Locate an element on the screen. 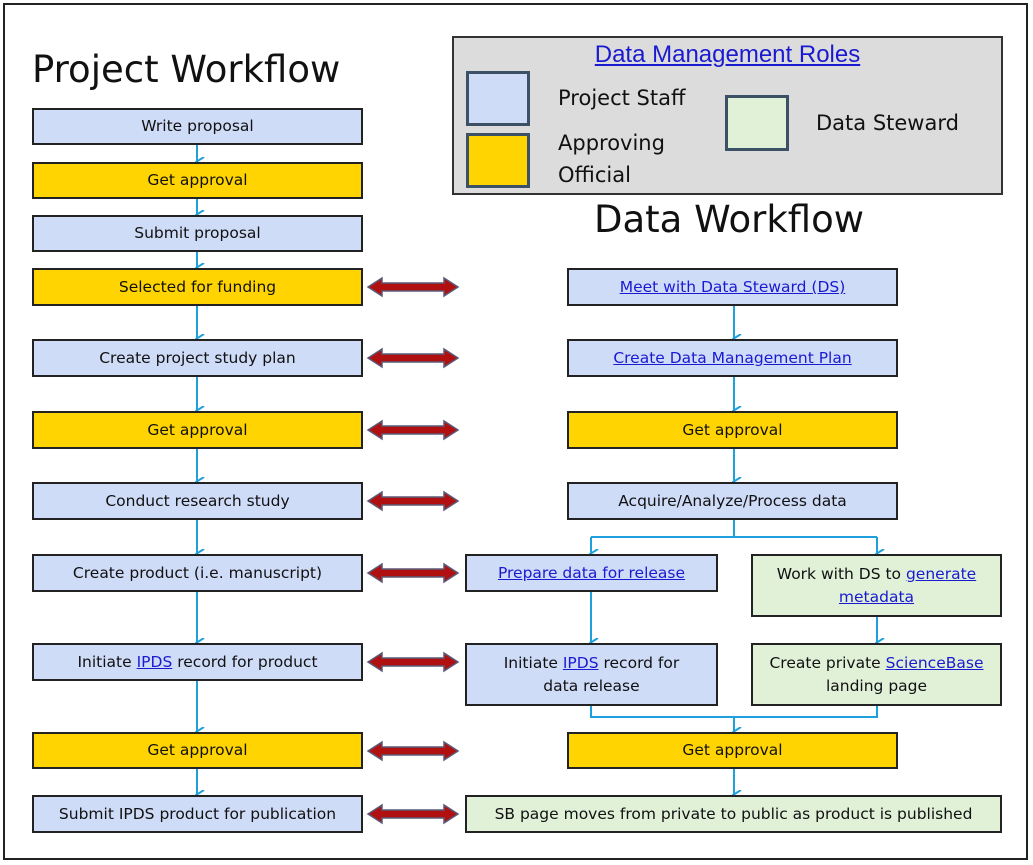 The image size is (1033, 865). dw-step-generate-metadata: Work with DS to generate metadata is located at coordinates (876, 585).